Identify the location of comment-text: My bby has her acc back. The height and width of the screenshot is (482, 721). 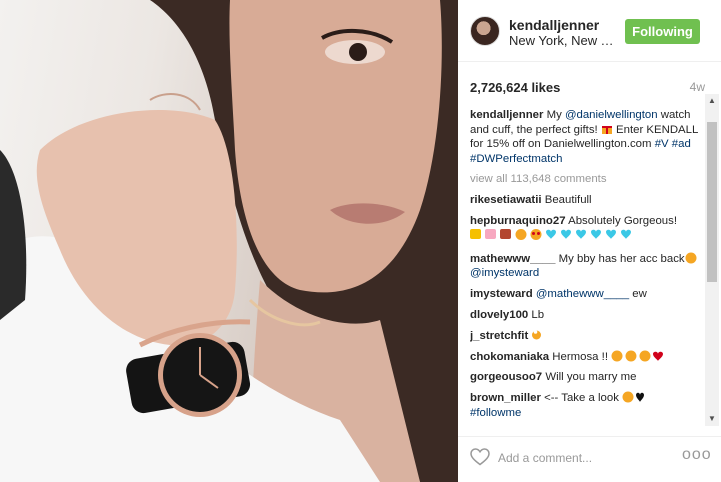
(620, 258).